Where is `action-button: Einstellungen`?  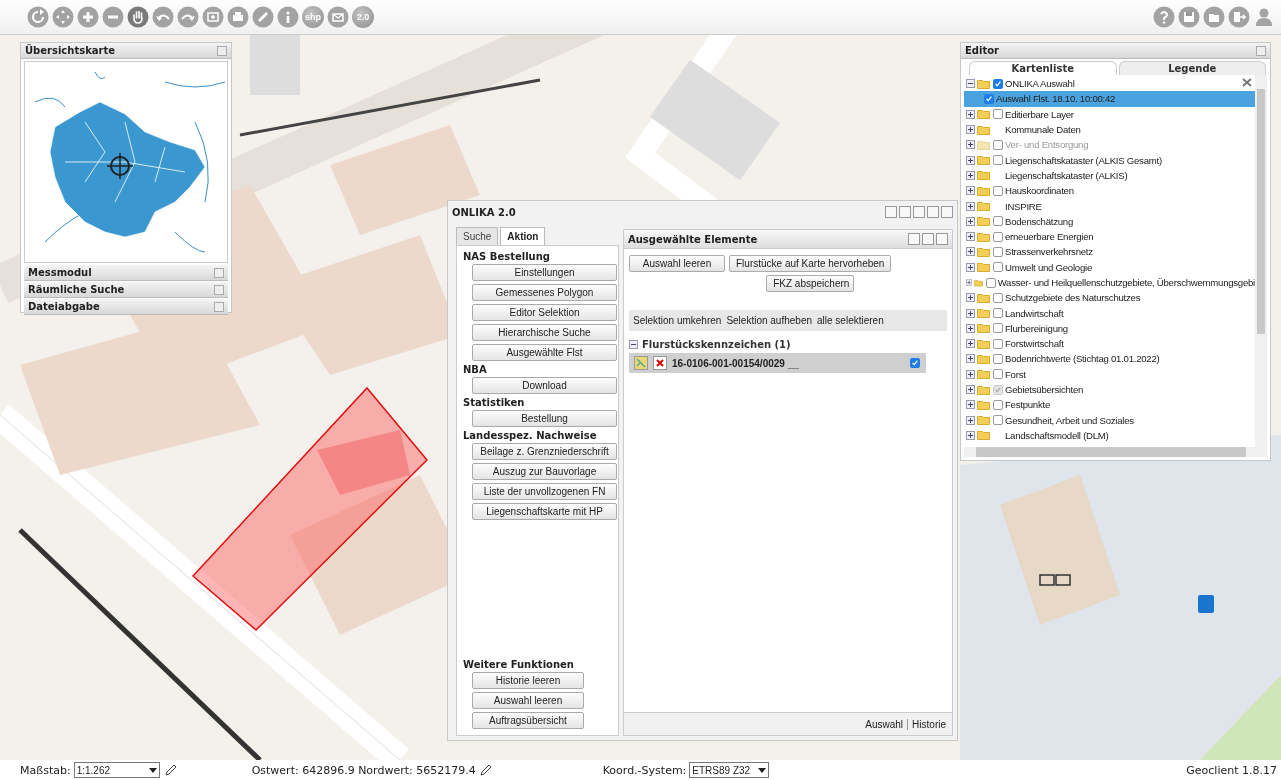
action-button: Einstellungen is located at coordinates (544, 272).